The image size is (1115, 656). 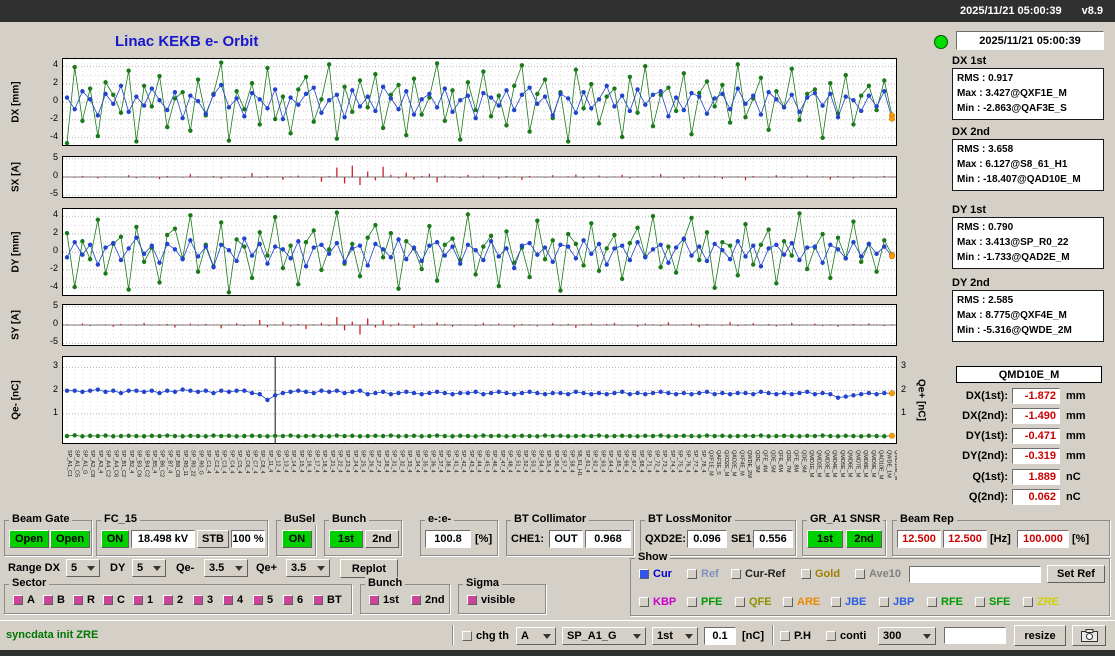 I want to click on svg-text: SP_38_4, so click(x=448, y=461).